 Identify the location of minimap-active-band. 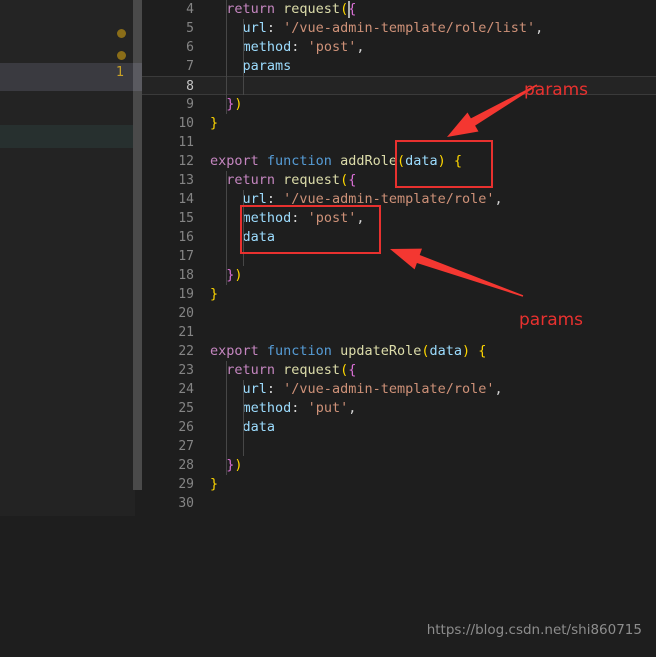
(67, 77).